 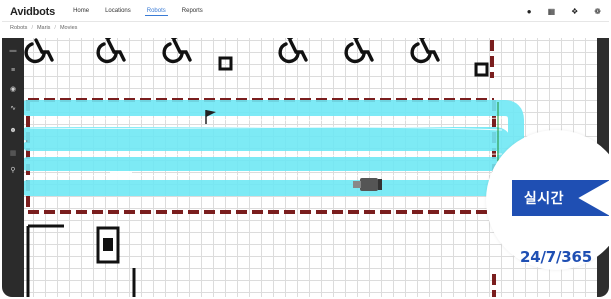 What do you see at coordinates (108, 245) in the screenshot?
I see `door-icon` at bounding box center [108, 245].